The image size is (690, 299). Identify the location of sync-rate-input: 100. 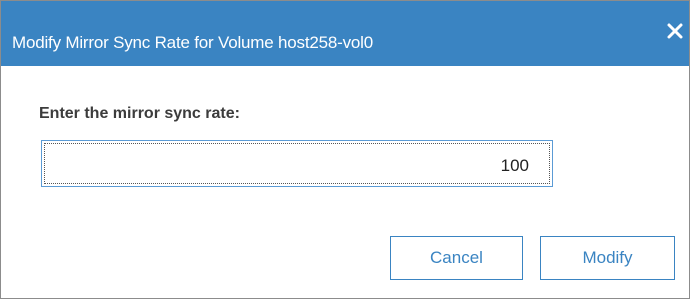
(297, 163).